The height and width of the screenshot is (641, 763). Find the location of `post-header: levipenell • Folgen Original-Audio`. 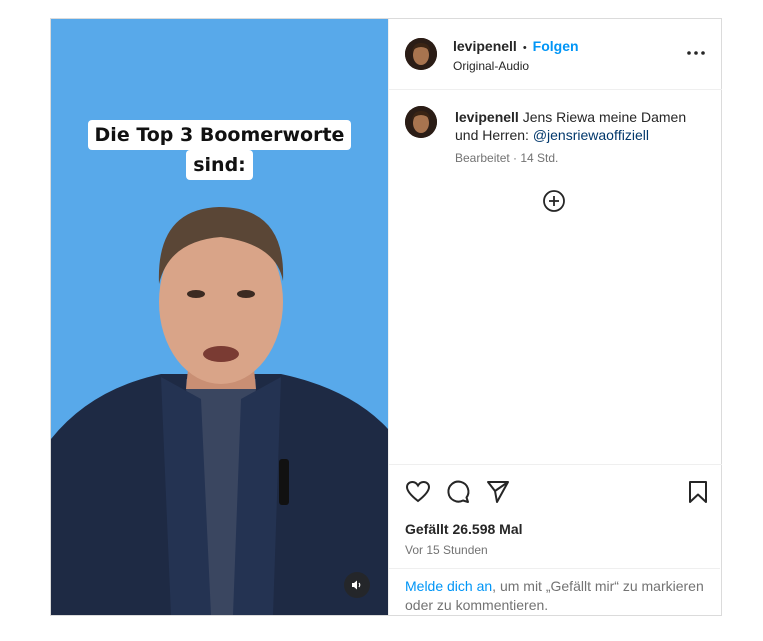

post-header: levipenell • Folgen Original-Audio is located at coordinates (555, 54).